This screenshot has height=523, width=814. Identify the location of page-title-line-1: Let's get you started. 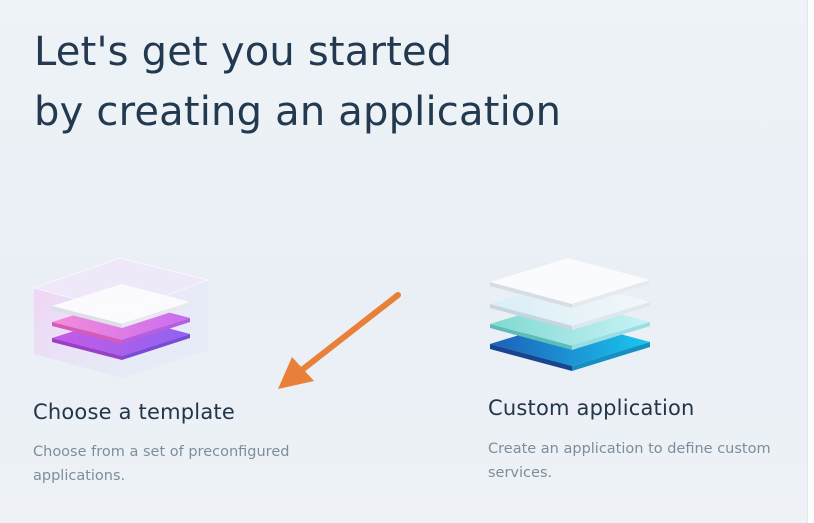
(243, 52).